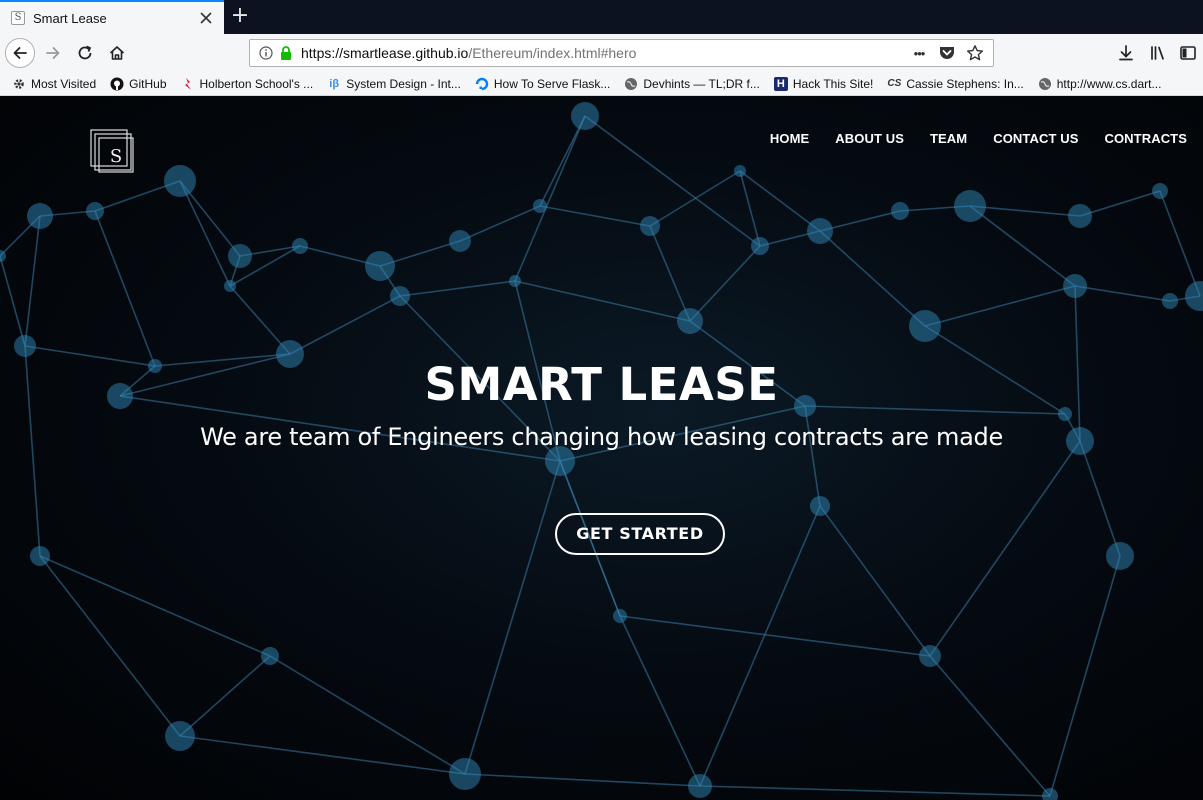 Image resolution: width=1203 pixels, height=800 pixels. I want to click on sidebar-button, so click(1188, 53).